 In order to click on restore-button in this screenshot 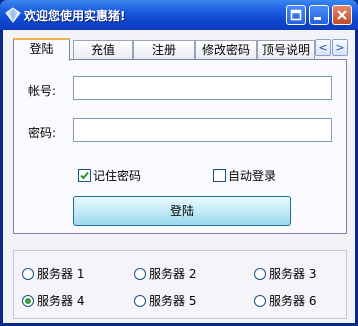, I will do `click(296, 15)`.